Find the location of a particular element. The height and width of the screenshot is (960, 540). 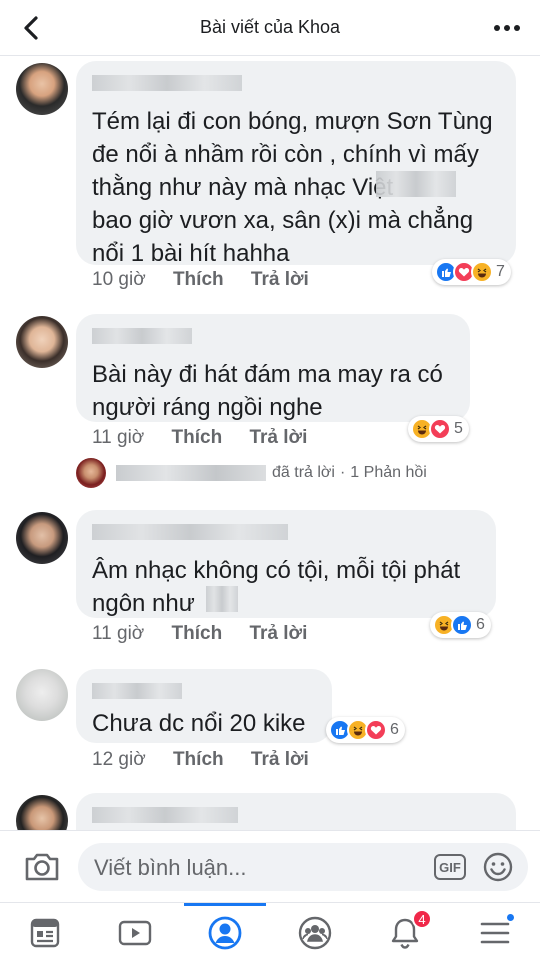

comment-text: Chưa dc nổi 20 kike is located at coordinates (199, 723).